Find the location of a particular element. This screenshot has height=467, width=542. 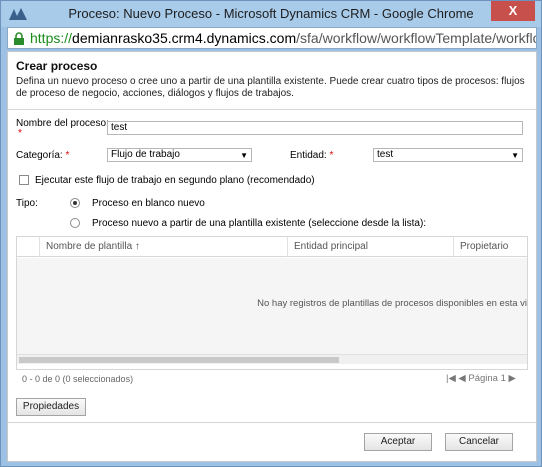

previous-page-icon: ◀ is located at coordinates (461, 378).